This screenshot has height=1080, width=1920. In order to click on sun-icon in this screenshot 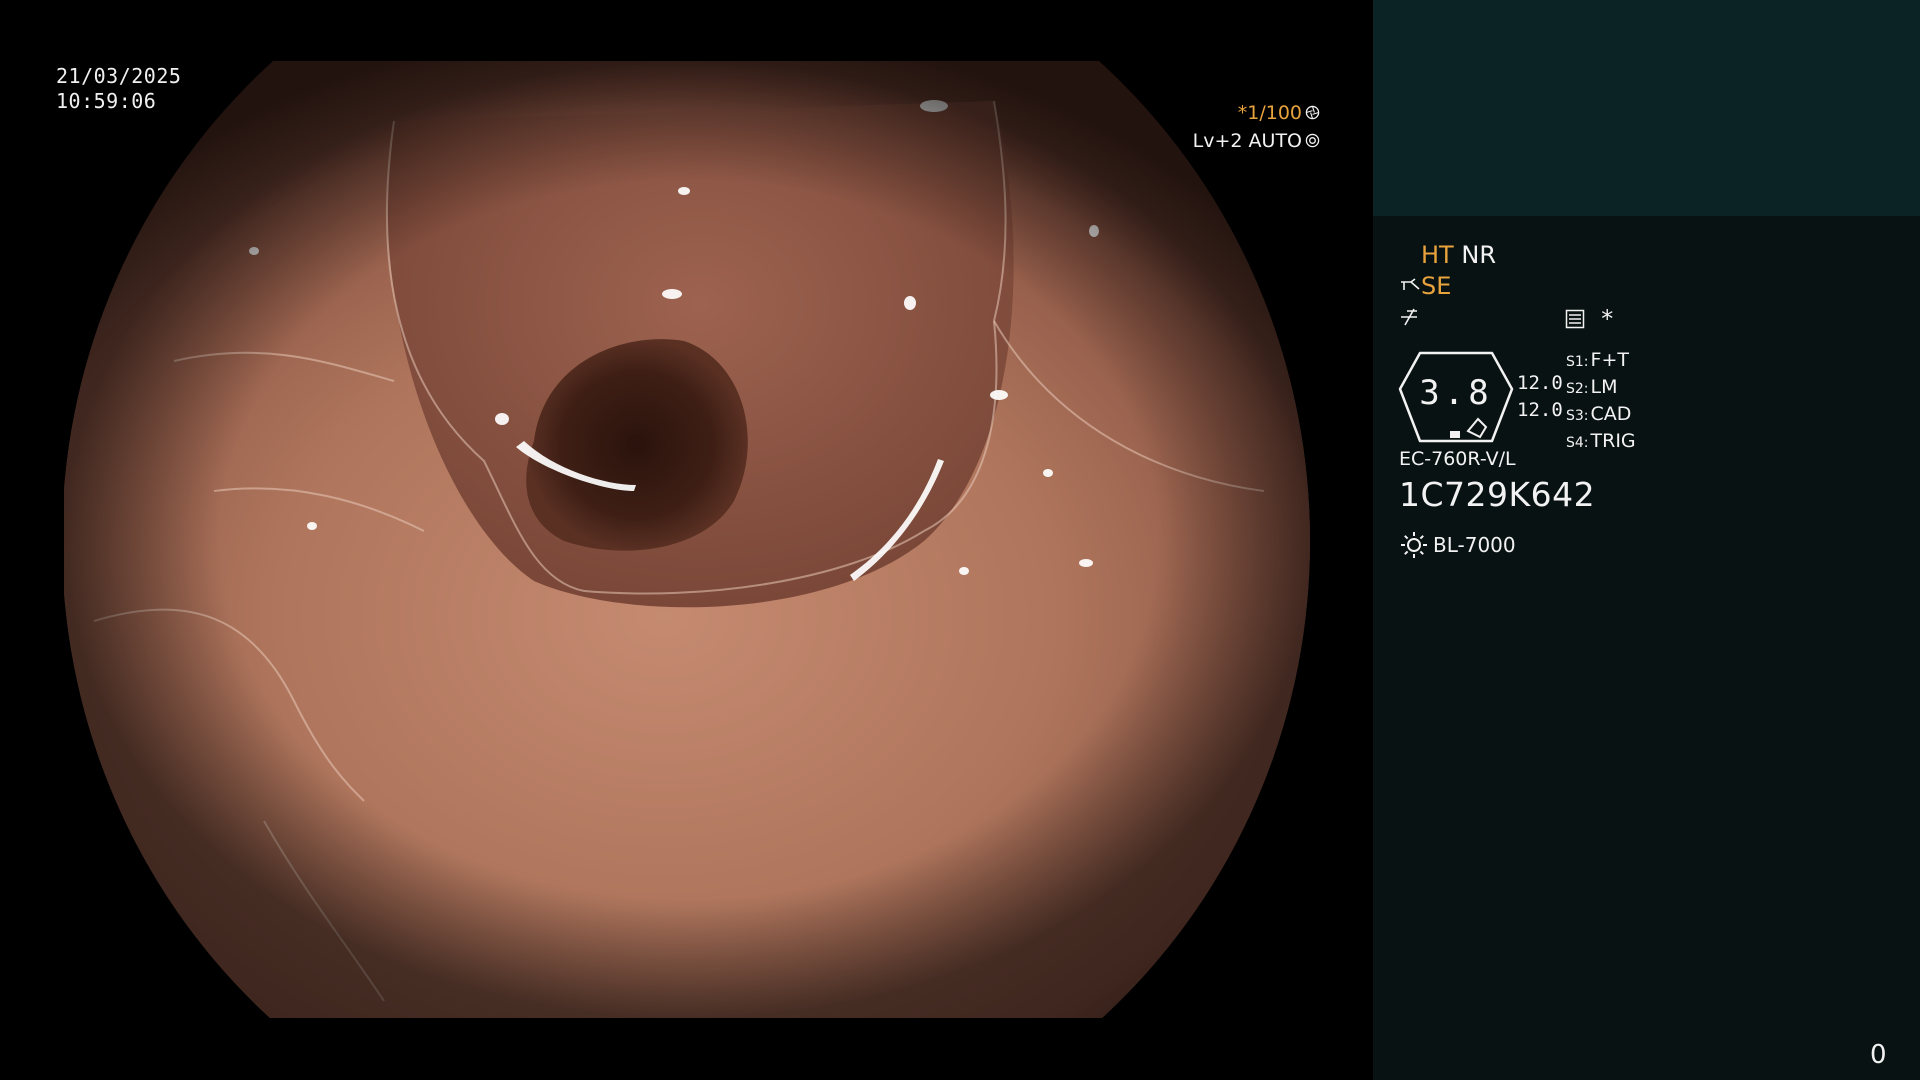, I will do `click(1414, 545)`.